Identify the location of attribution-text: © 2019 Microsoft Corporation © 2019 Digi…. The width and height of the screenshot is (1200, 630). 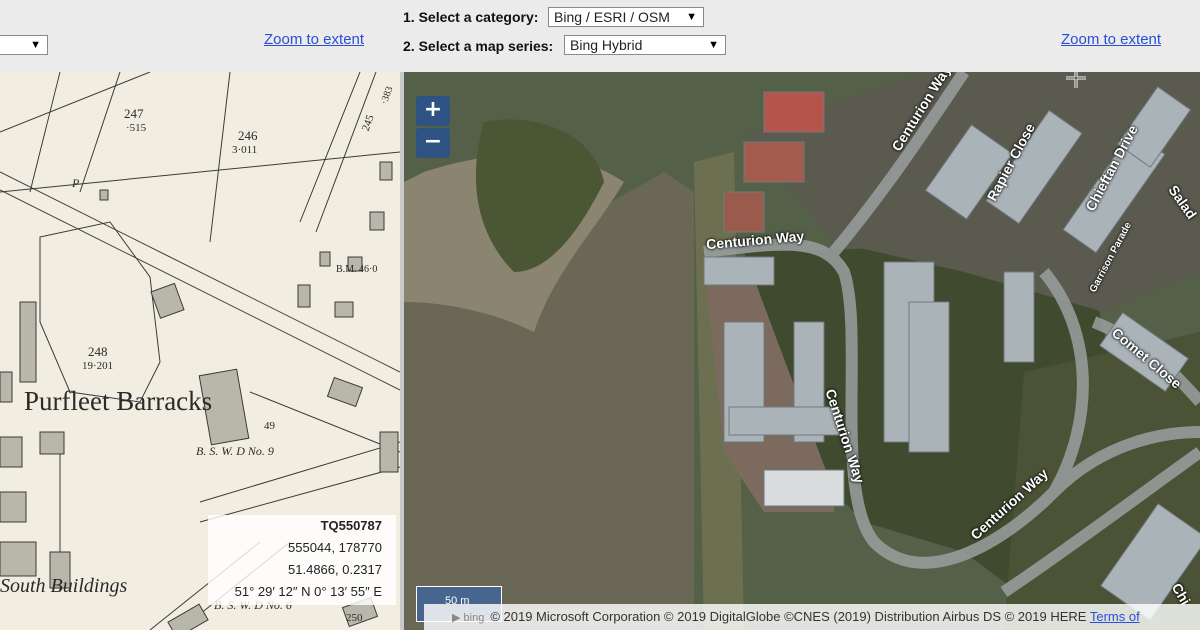
(788, 616).